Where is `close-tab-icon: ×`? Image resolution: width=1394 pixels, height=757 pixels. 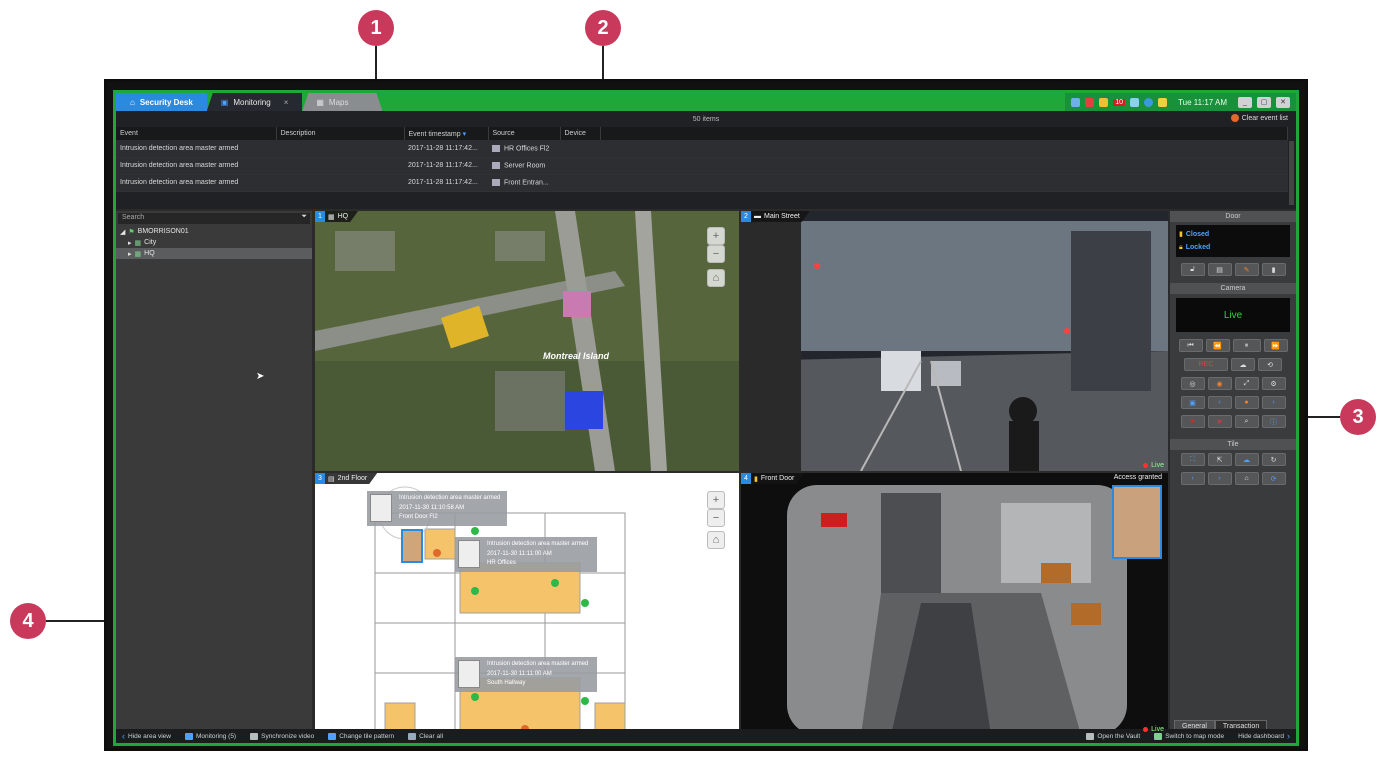
close-tab-icon: × is located at coordinates (286, 102).